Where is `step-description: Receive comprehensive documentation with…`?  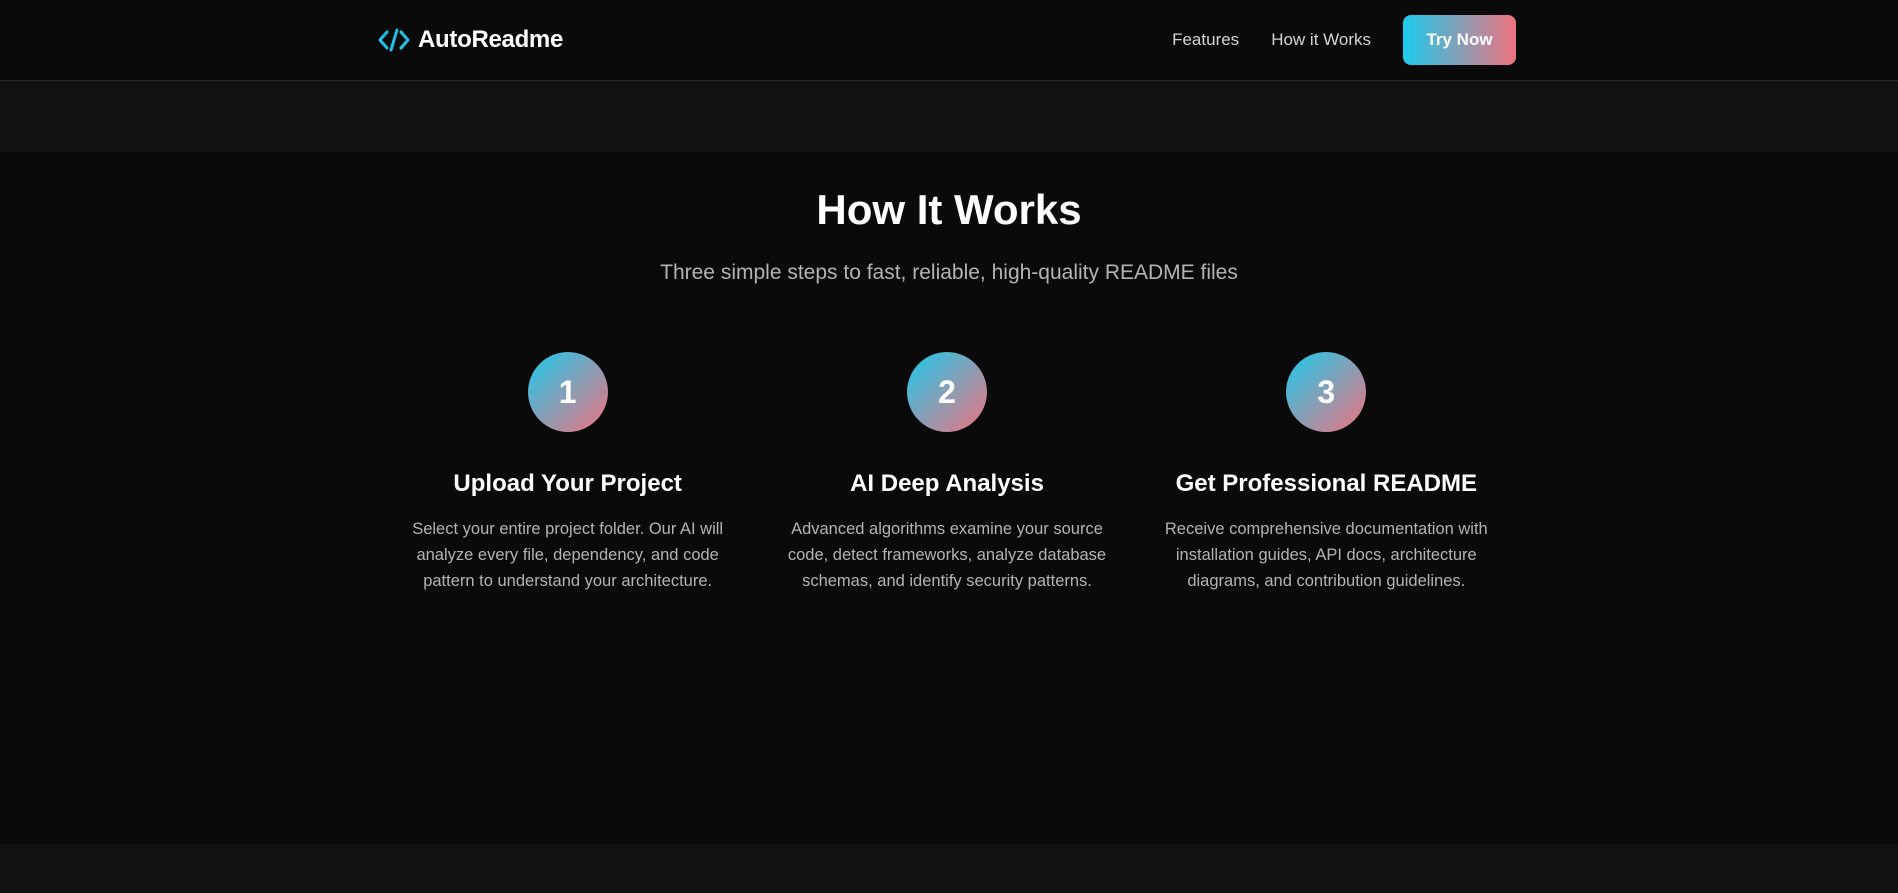
step-description: Receive comprehensive documentation with… is located at coordinates (1326, 555).